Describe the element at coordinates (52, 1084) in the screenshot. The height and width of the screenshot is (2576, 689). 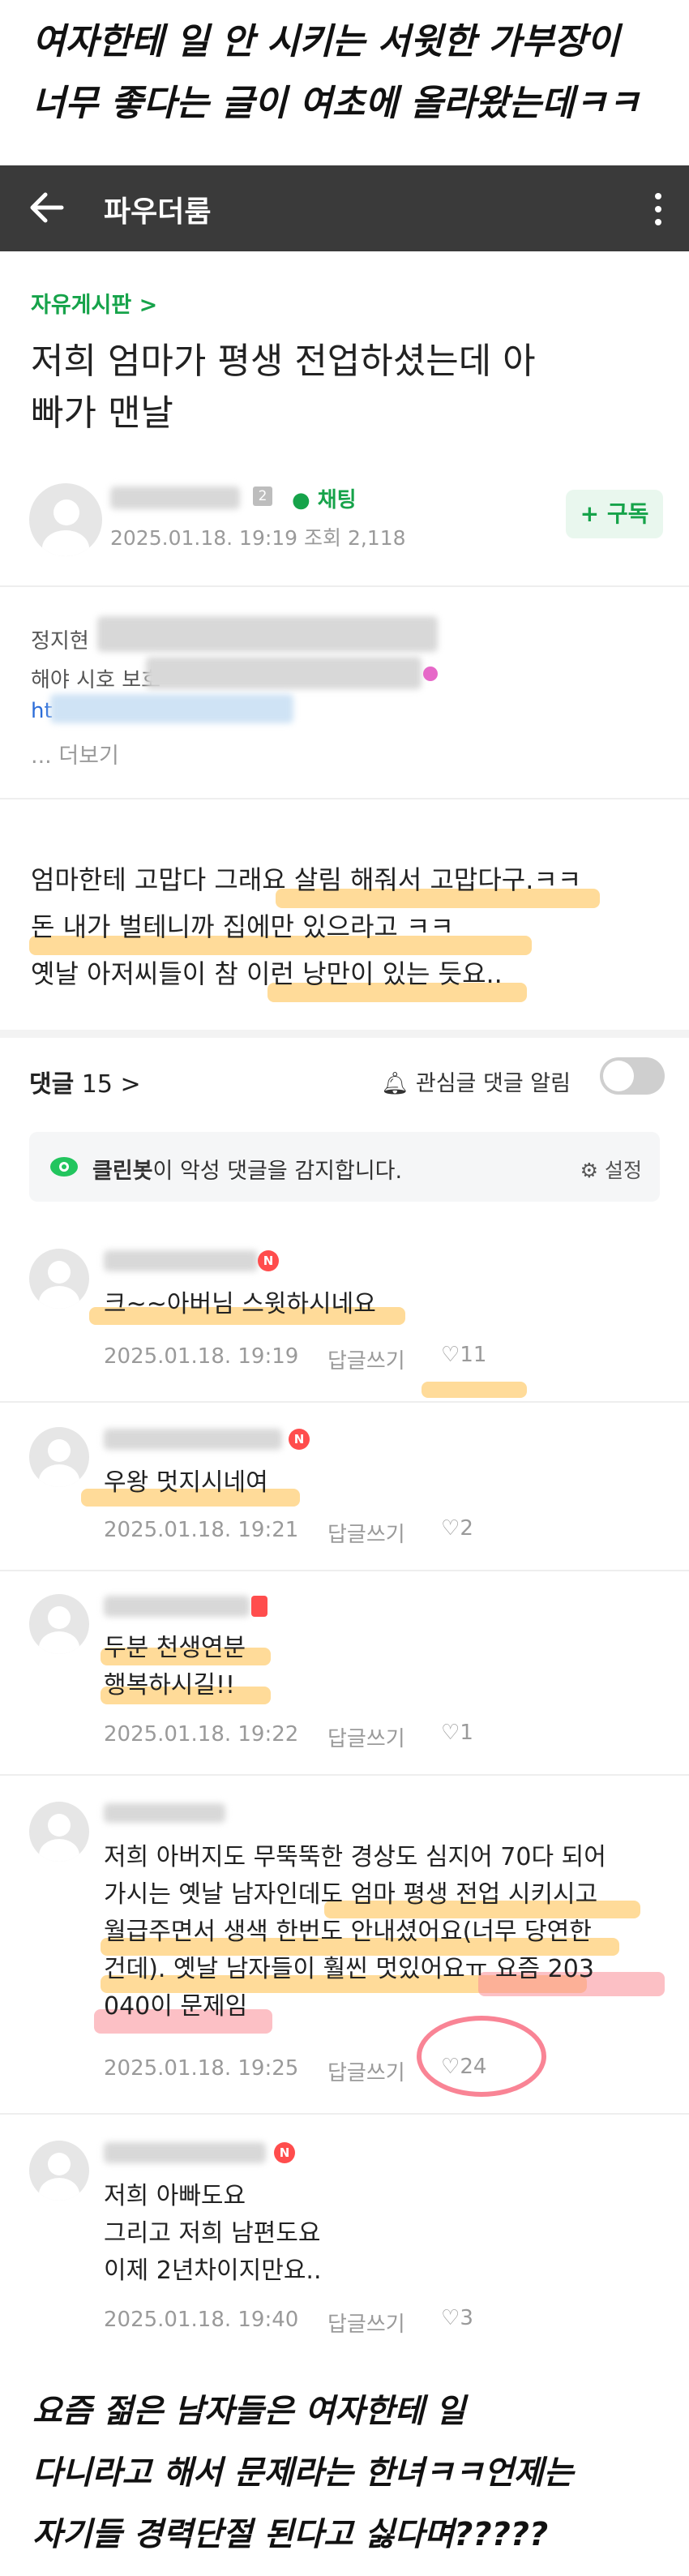
I see `comments-label: 댓글` at that location.